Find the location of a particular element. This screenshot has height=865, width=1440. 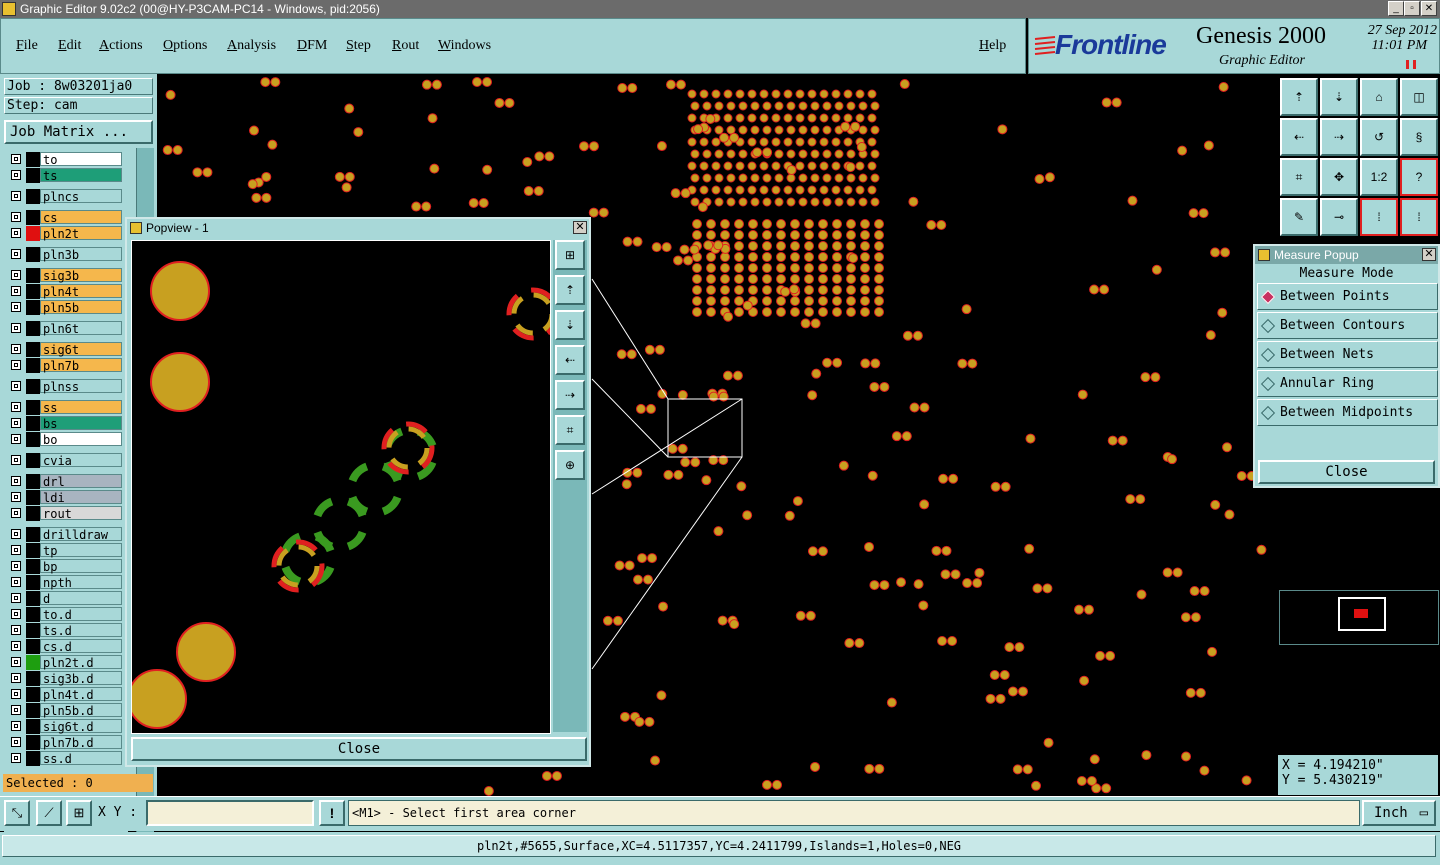

palette-icon: ✎ is located at coordinates (1299, 217).